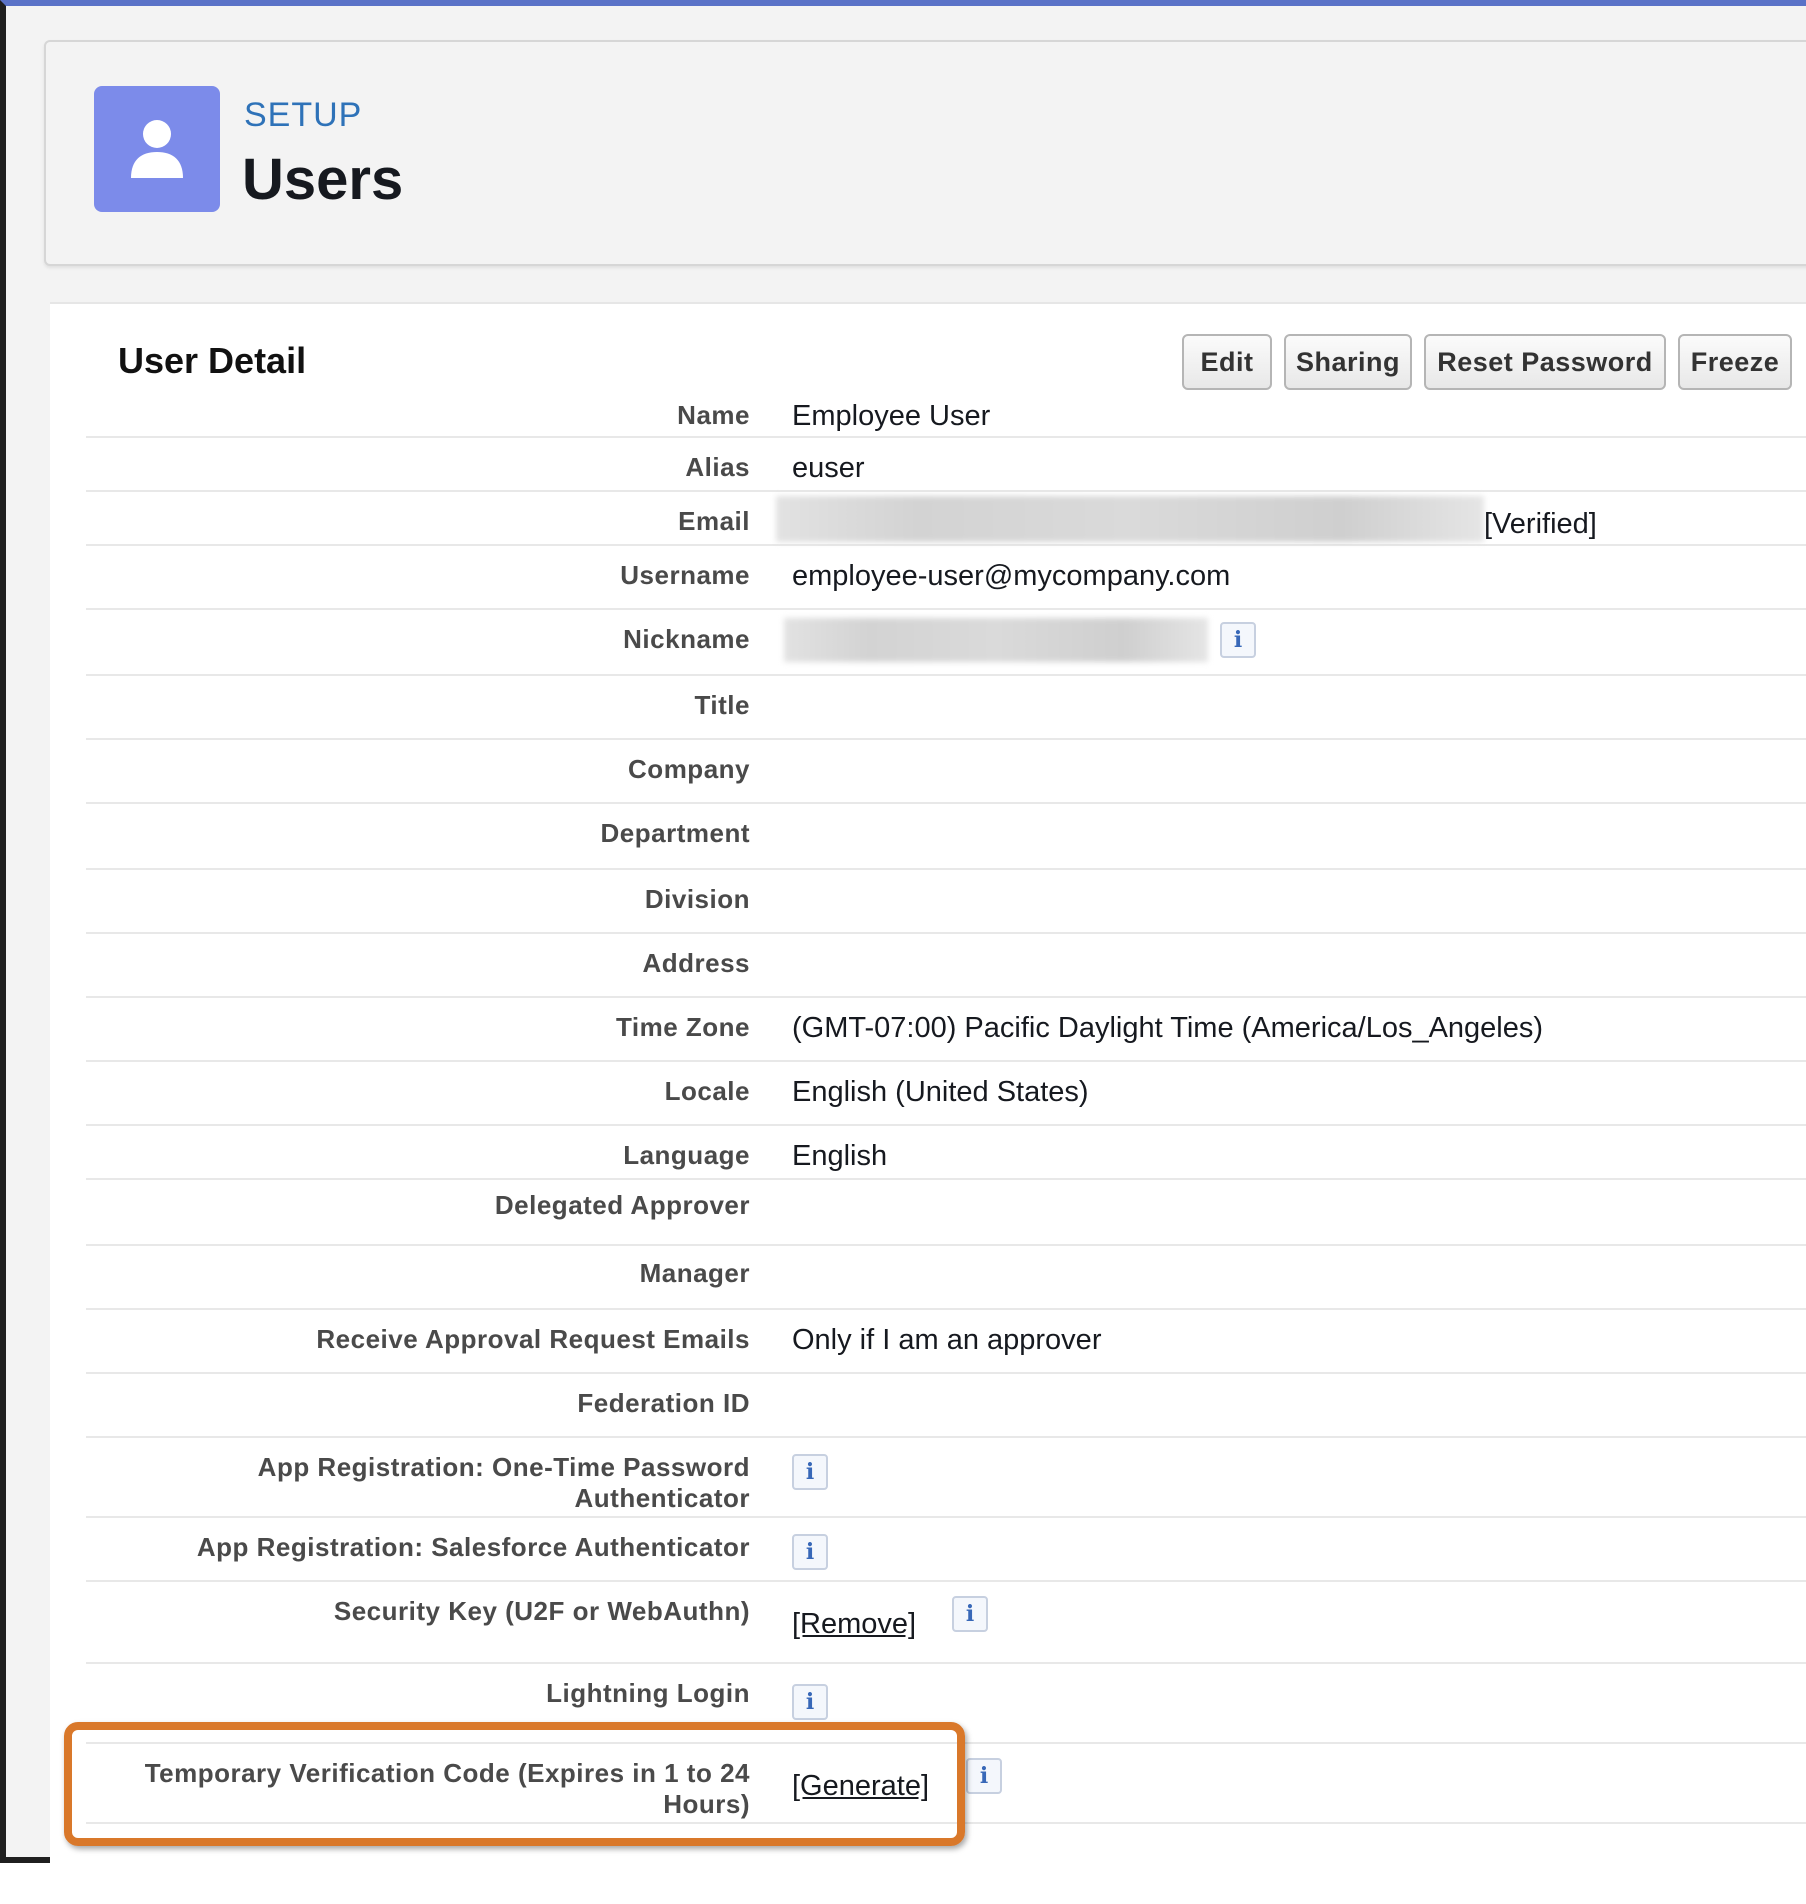 The image size is (1806, 1904). I want to click on field-label: Delegated Approver, so click(622, 1205).